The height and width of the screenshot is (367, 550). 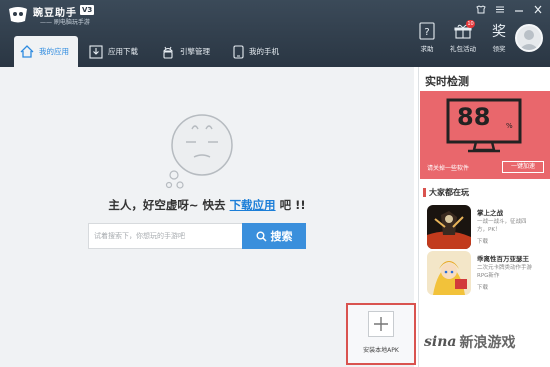 I want to click on tab-my-apps: 我的应用, so click(x=46, y=51).